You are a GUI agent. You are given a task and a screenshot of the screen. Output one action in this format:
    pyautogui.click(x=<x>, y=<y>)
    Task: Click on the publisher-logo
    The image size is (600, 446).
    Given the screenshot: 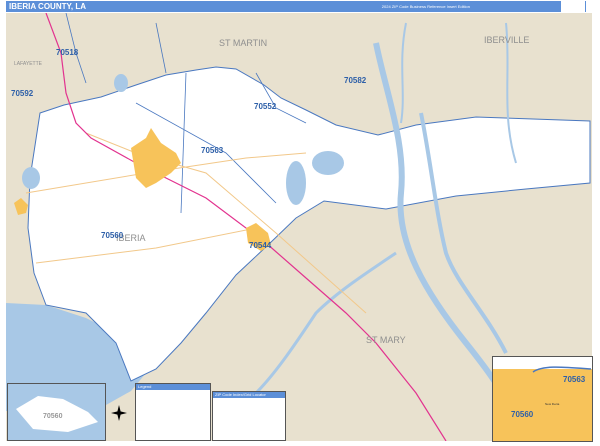 What is the action you would take?
    pyautogui.click(x=573, y=6)
    